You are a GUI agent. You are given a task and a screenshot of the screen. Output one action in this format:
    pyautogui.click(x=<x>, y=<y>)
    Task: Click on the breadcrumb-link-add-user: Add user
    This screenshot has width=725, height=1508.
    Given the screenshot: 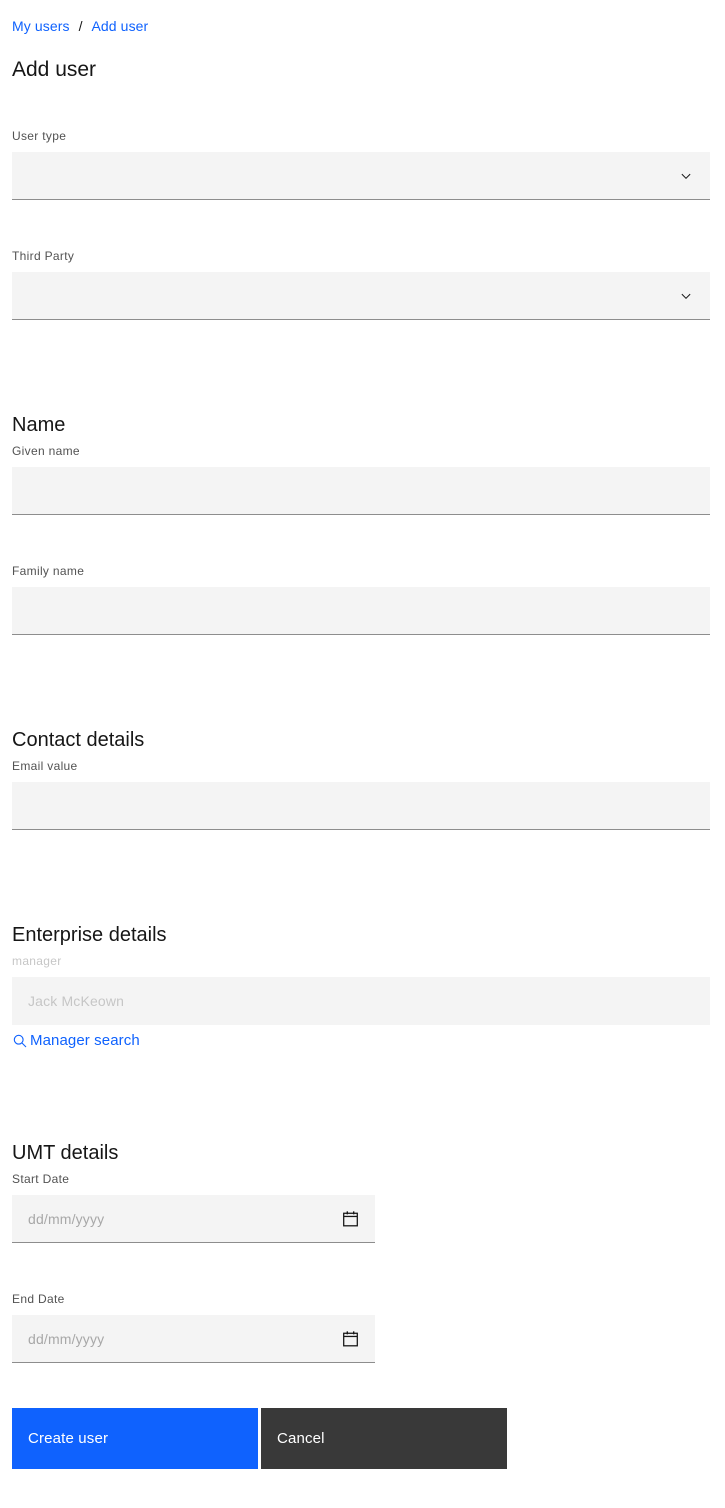 What is the action you would take?
    pyautogui.click(x=119, y=26)
    